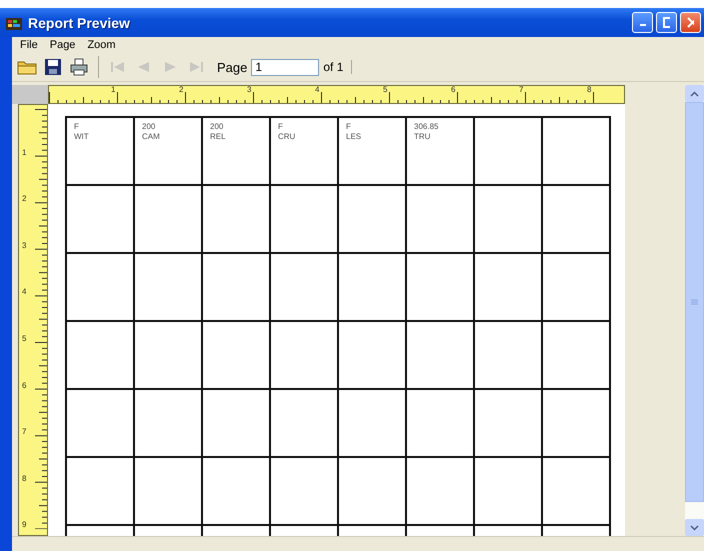  What do you see at coordinates (101, 45) in the screenshot?
I see `menu-item: Zoom` at bounding box center [101, 45].